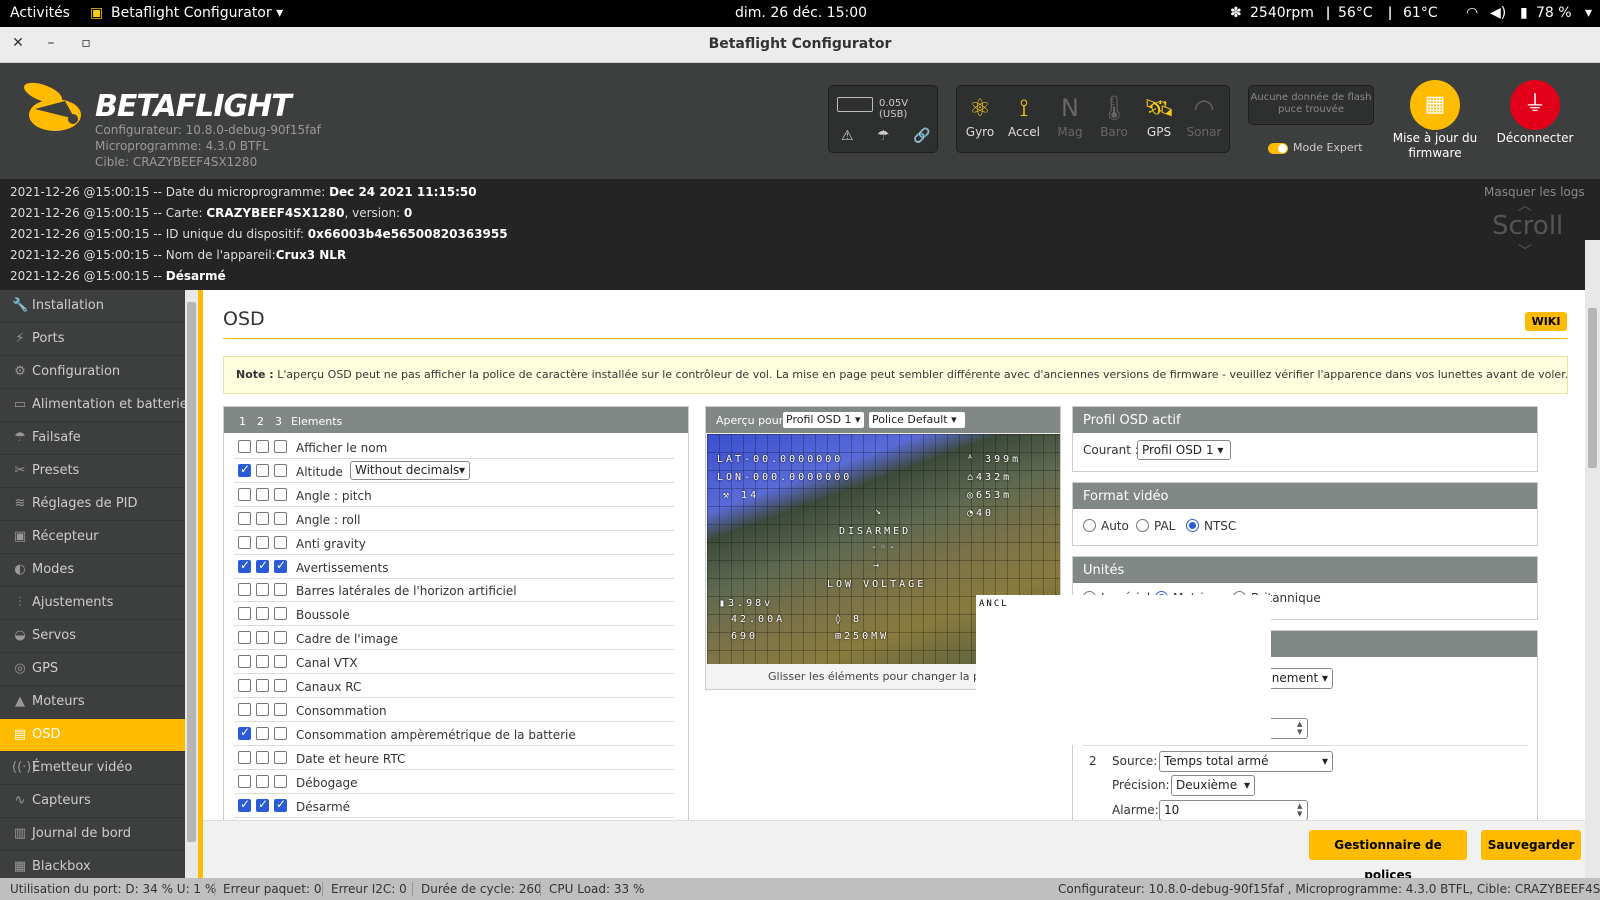  I want to click on timer2-precision-select: Deuxième ▾, so click(1213, 785).